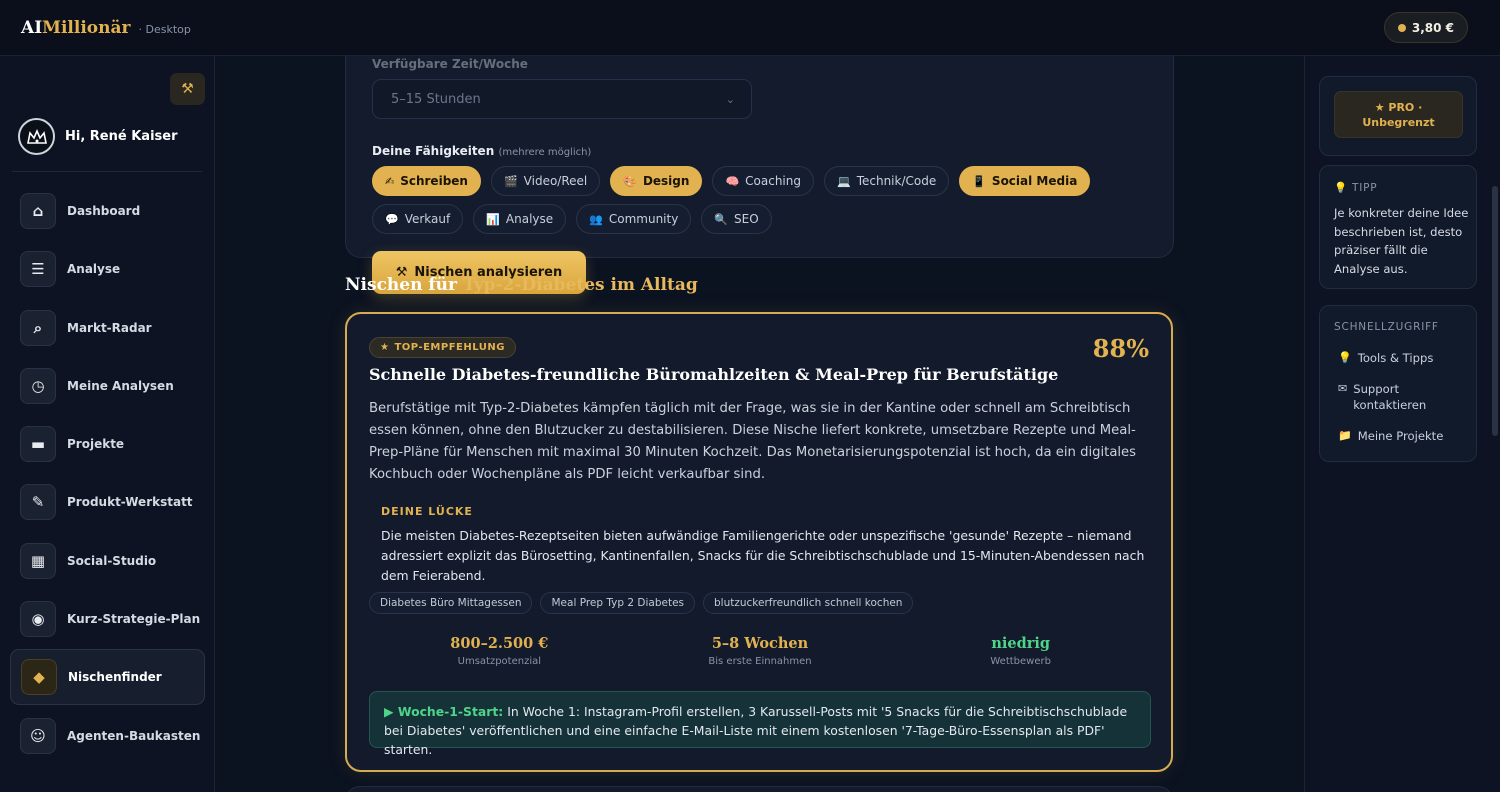 The height and width of the screenshot is (792, 1500). What do you see at coordinates (121, 136) in the screenshot?
I see `user-greeting: Hi, René Kaiser` at bounding box center [121, 136].